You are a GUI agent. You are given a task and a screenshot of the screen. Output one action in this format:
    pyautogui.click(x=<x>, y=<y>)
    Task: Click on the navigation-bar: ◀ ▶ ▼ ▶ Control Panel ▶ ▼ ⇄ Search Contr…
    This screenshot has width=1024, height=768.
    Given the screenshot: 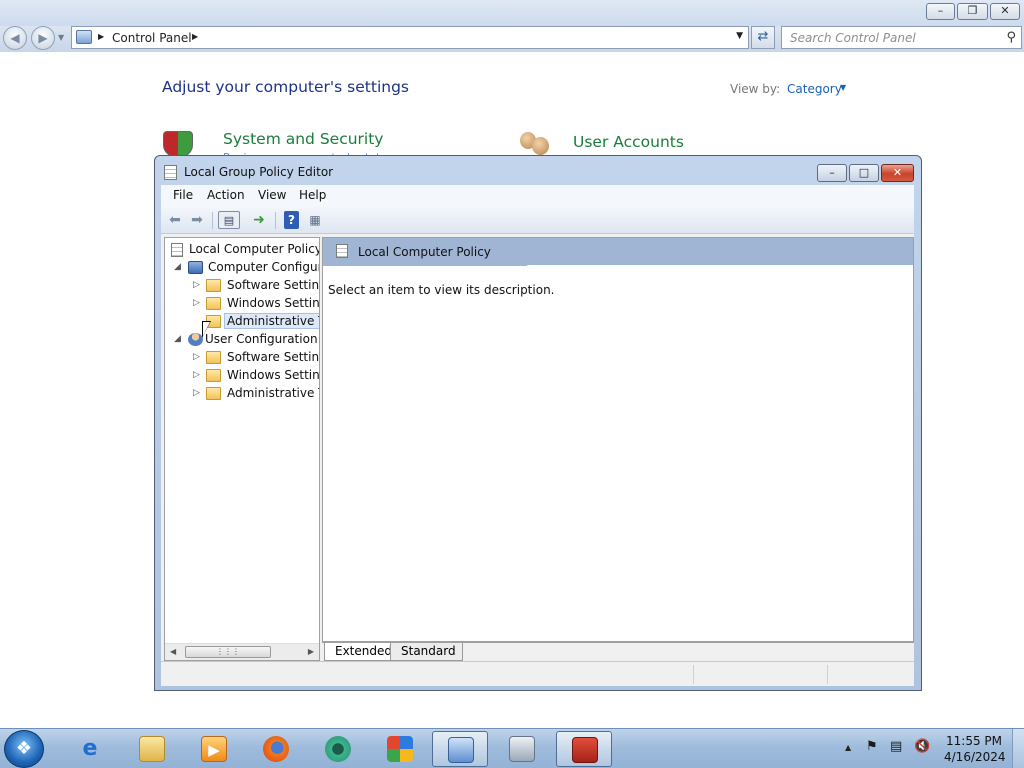 What is the action you would take?
    pyautogui.click(x=512, y=39)
    